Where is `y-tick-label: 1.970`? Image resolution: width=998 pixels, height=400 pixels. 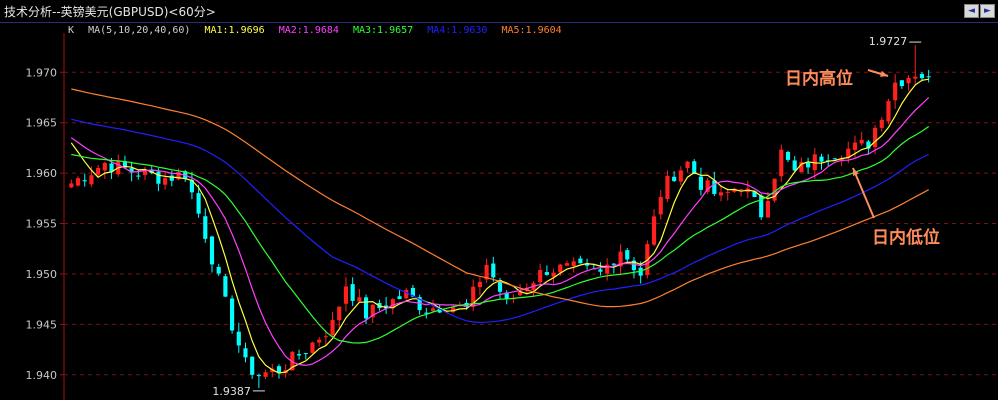
y-tick-label: 1.970 is located at coordinates (42, 72).